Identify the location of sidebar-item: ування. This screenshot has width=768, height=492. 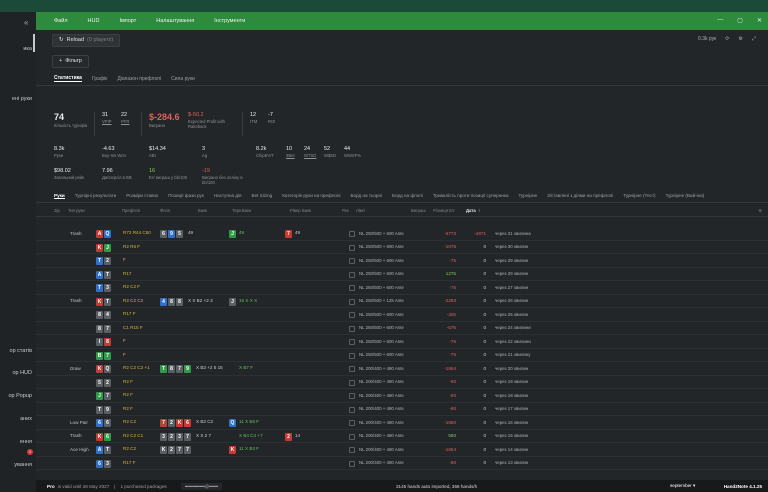
(23, 465).